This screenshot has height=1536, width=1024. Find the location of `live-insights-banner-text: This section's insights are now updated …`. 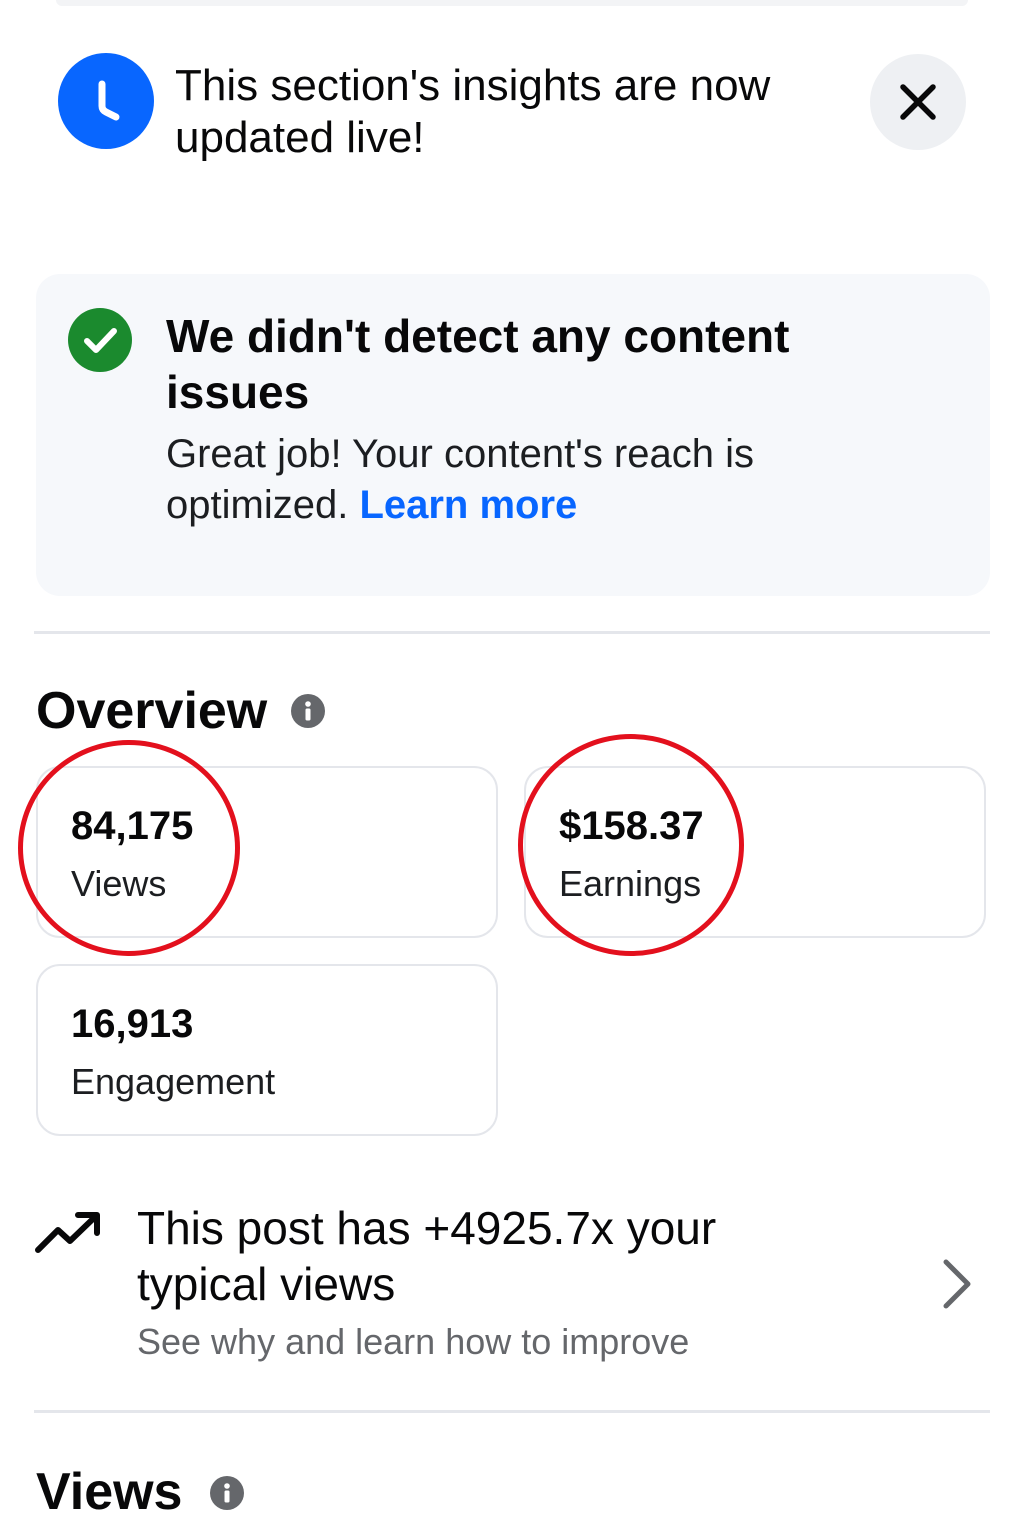

live-insights-banner-text: This section's insights are now updated … is located at coordinates (473, 111).